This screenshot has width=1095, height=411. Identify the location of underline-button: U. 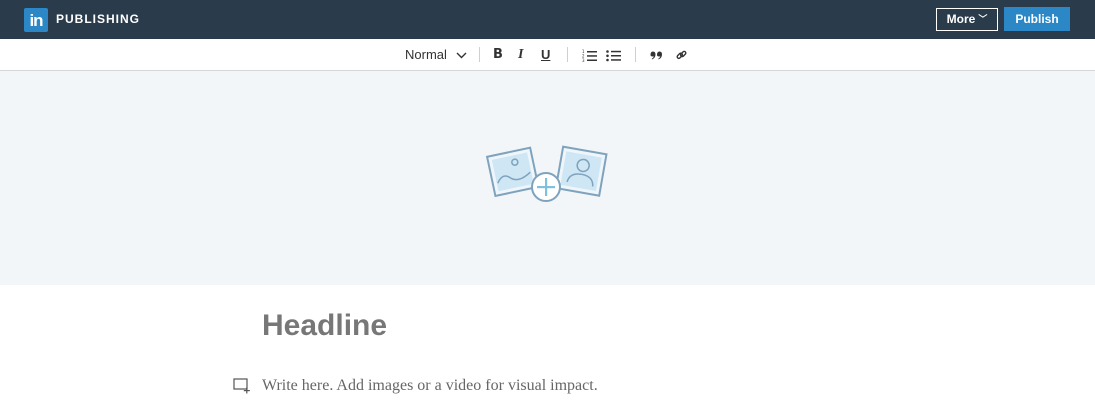
(545, 54).